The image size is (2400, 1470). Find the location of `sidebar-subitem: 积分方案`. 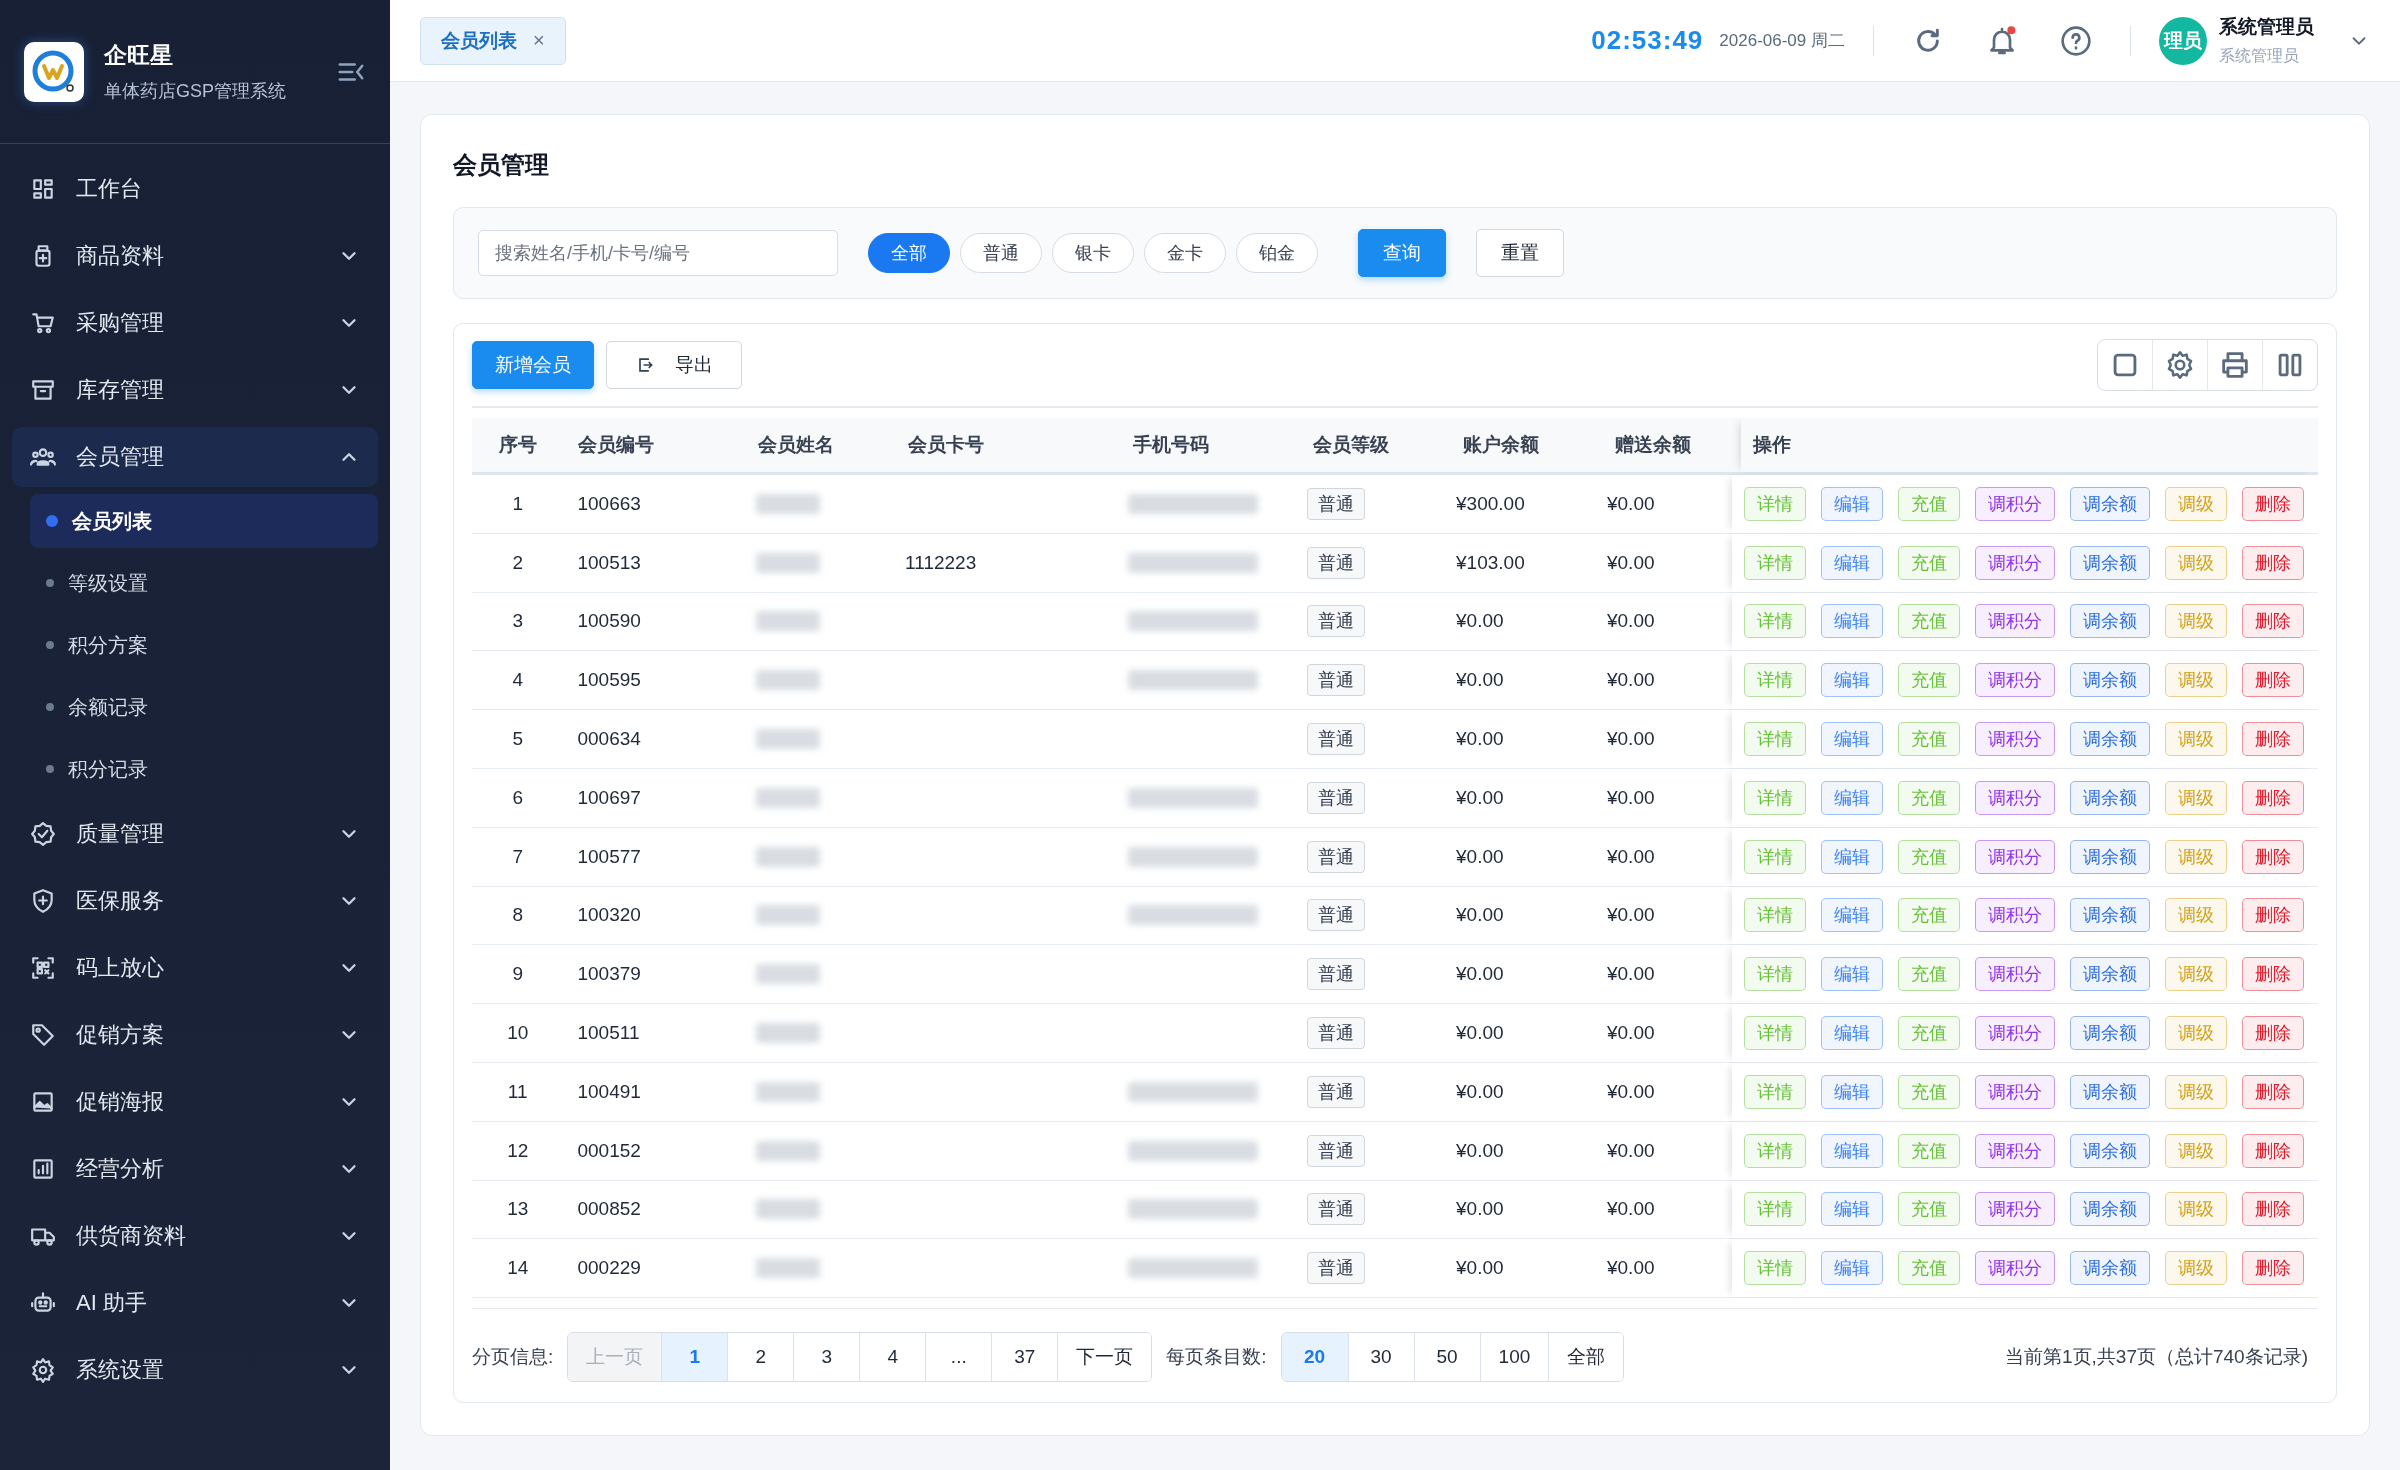

sidebar-subitem: 积分方案 is located at coordinates (204, 645).